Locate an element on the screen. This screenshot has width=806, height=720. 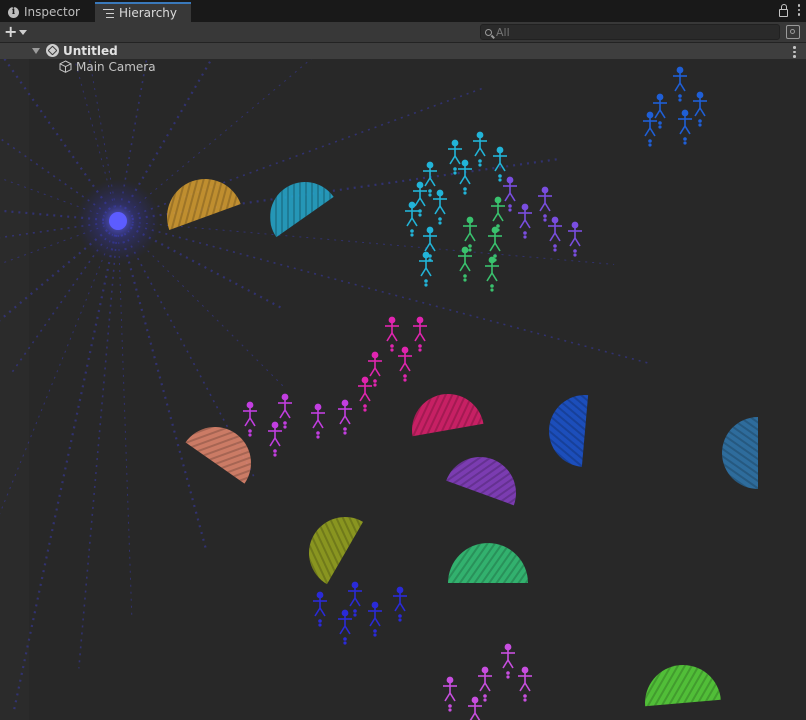
scene-visibility-icon is located at coordinates (793, 32).